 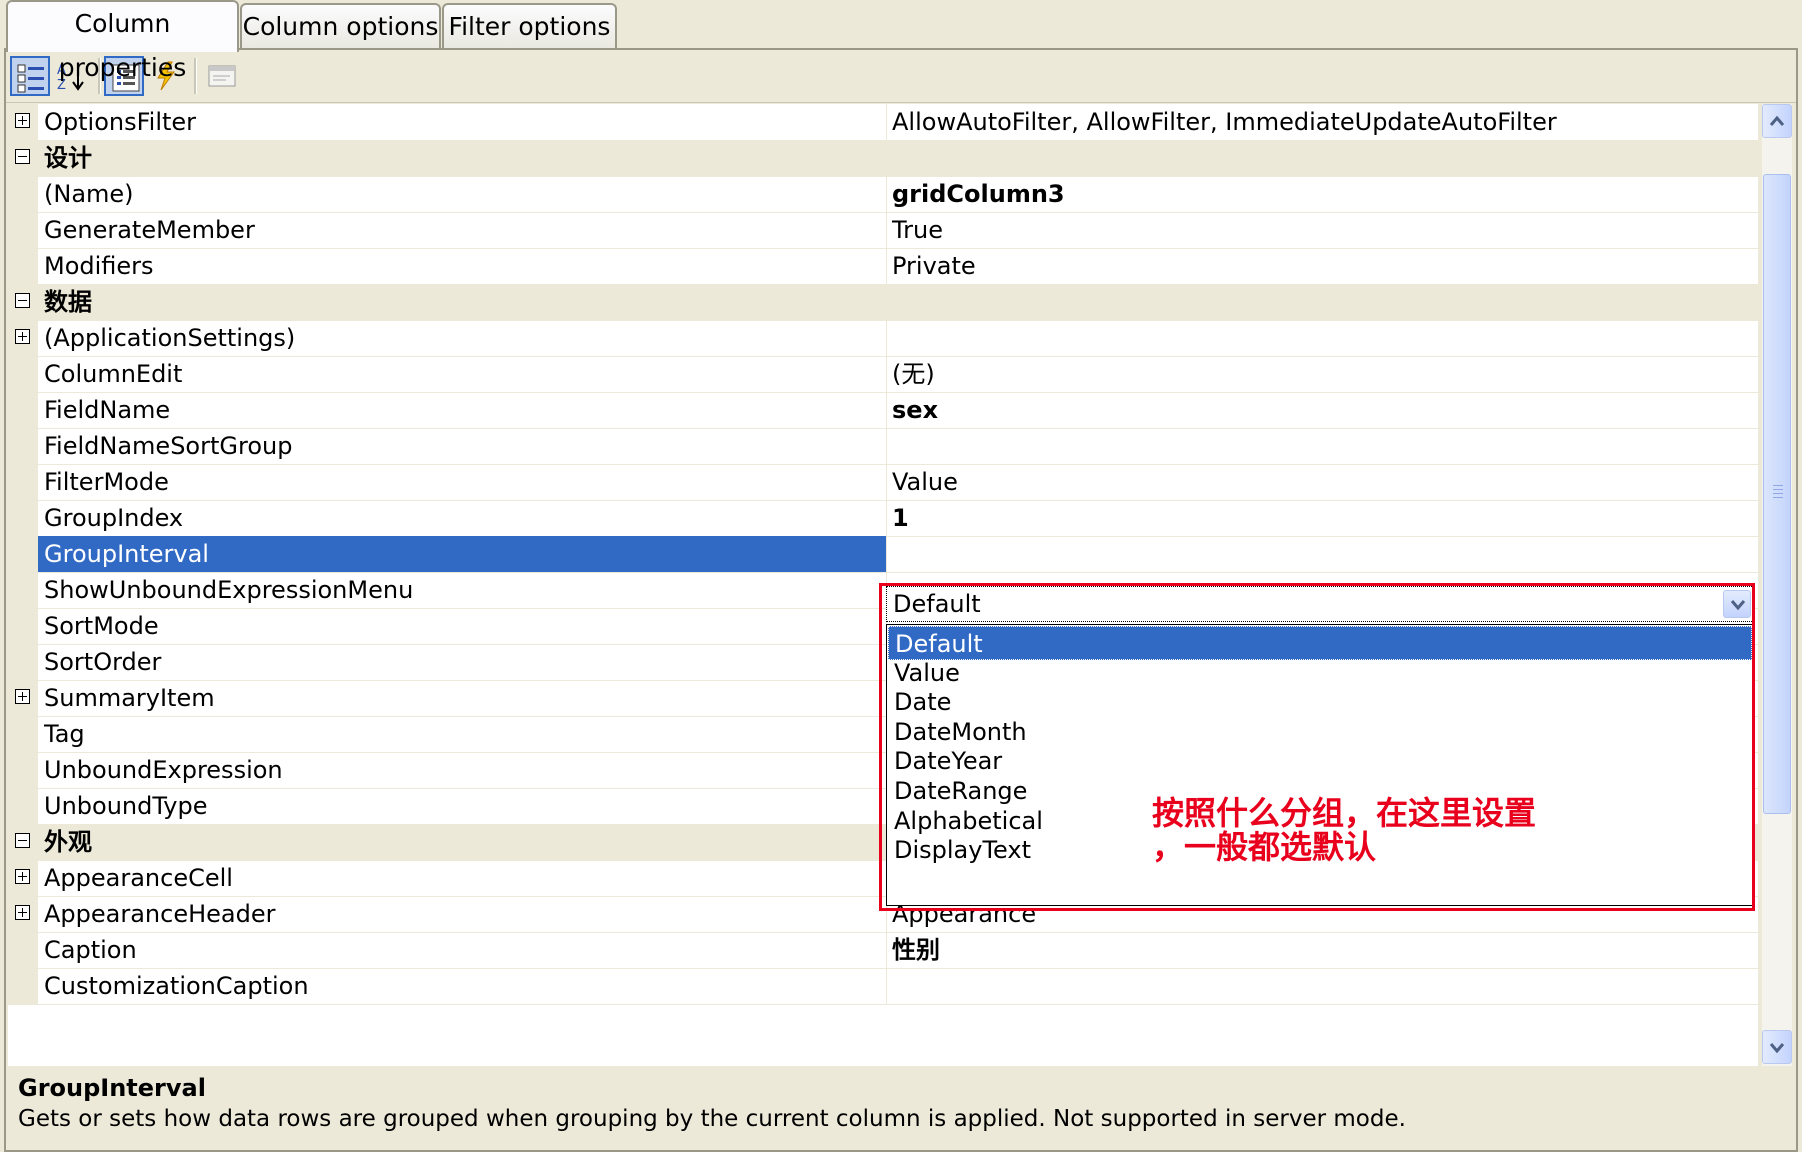 What do you see at coordinates (112, 1088) in the screenshot?
I see `description-title: GroupInterval` at bounding box center [112, 1088].